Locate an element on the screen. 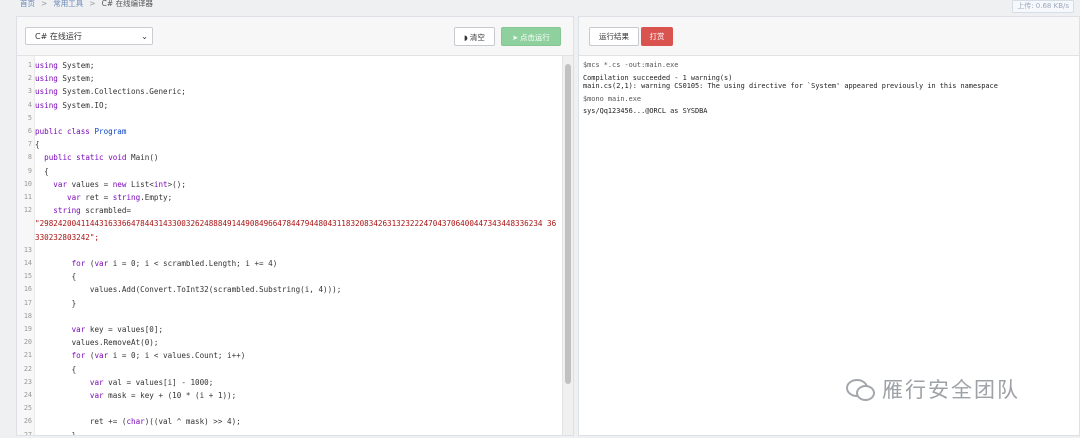 This screenshot has width=1080, height=438. code-text: for (var i = 0; i < values.Count; i++) is located at coordinates (158, 356).